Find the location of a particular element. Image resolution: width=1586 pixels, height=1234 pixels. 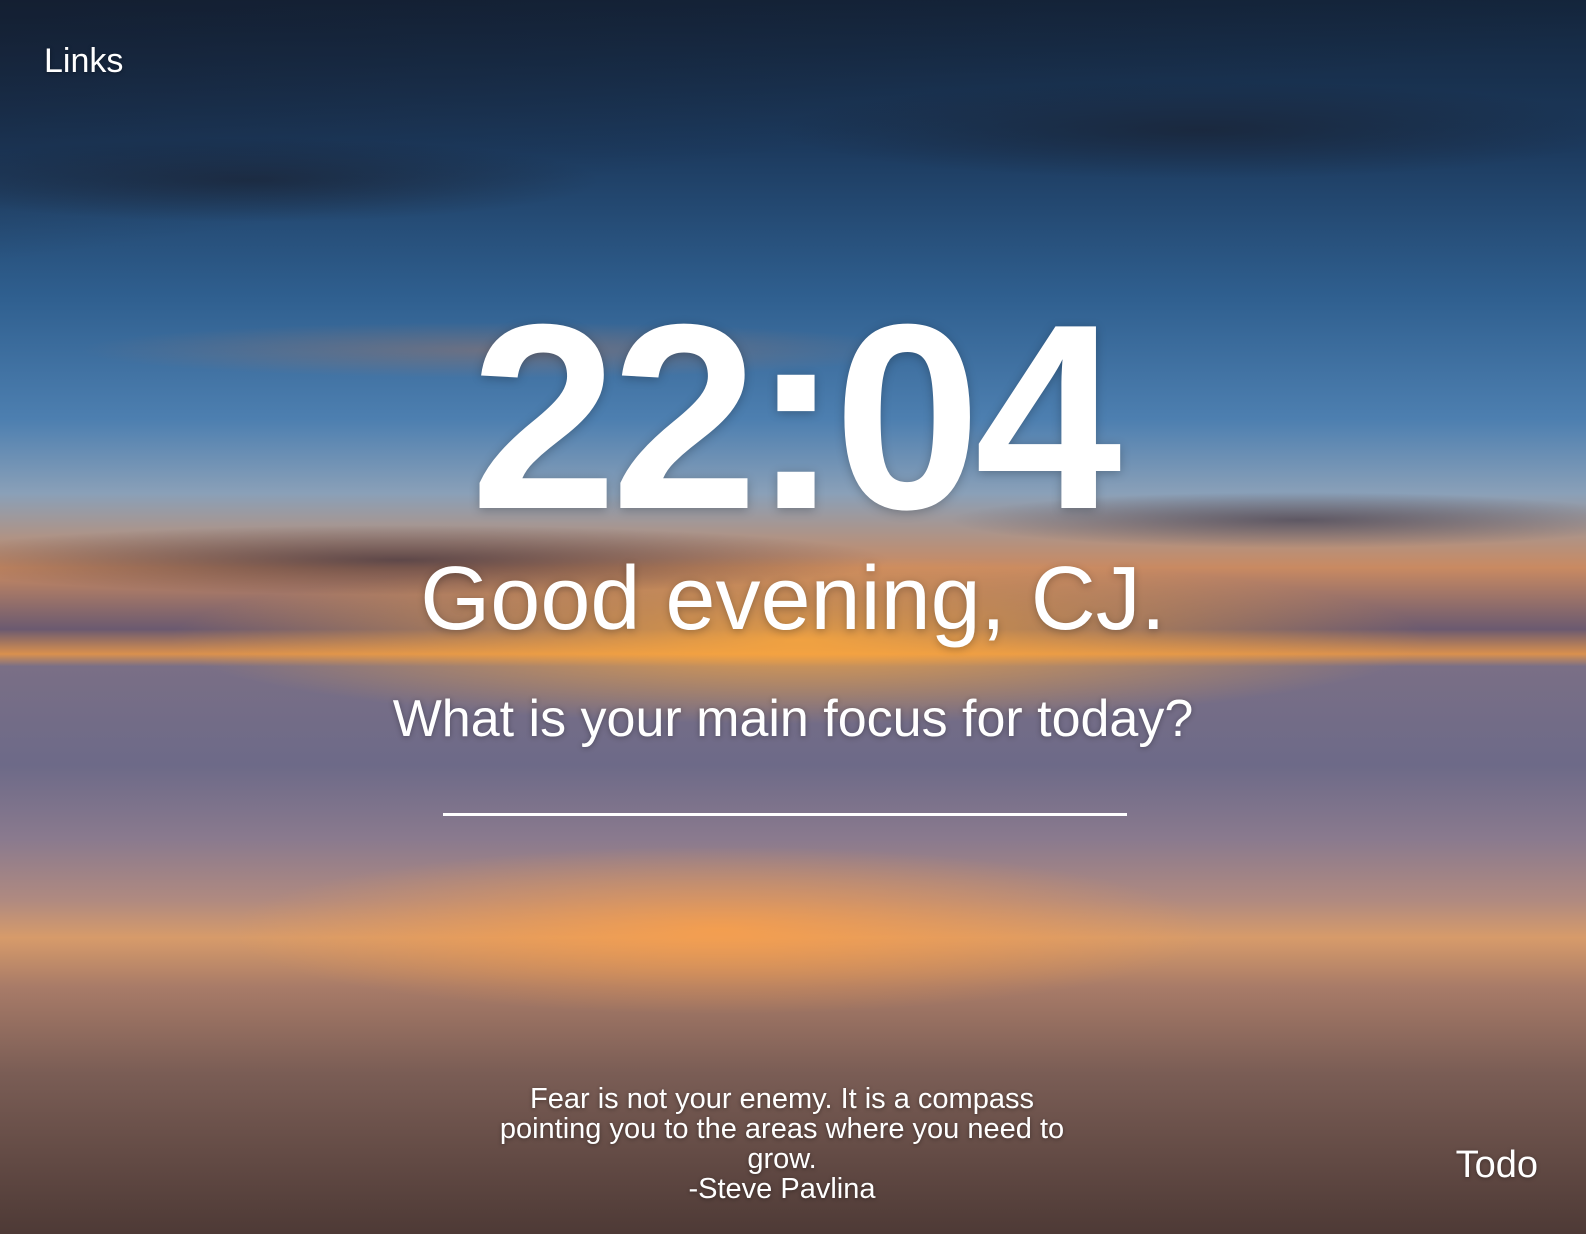

links-button: Links is located at coordinates (83, 61).